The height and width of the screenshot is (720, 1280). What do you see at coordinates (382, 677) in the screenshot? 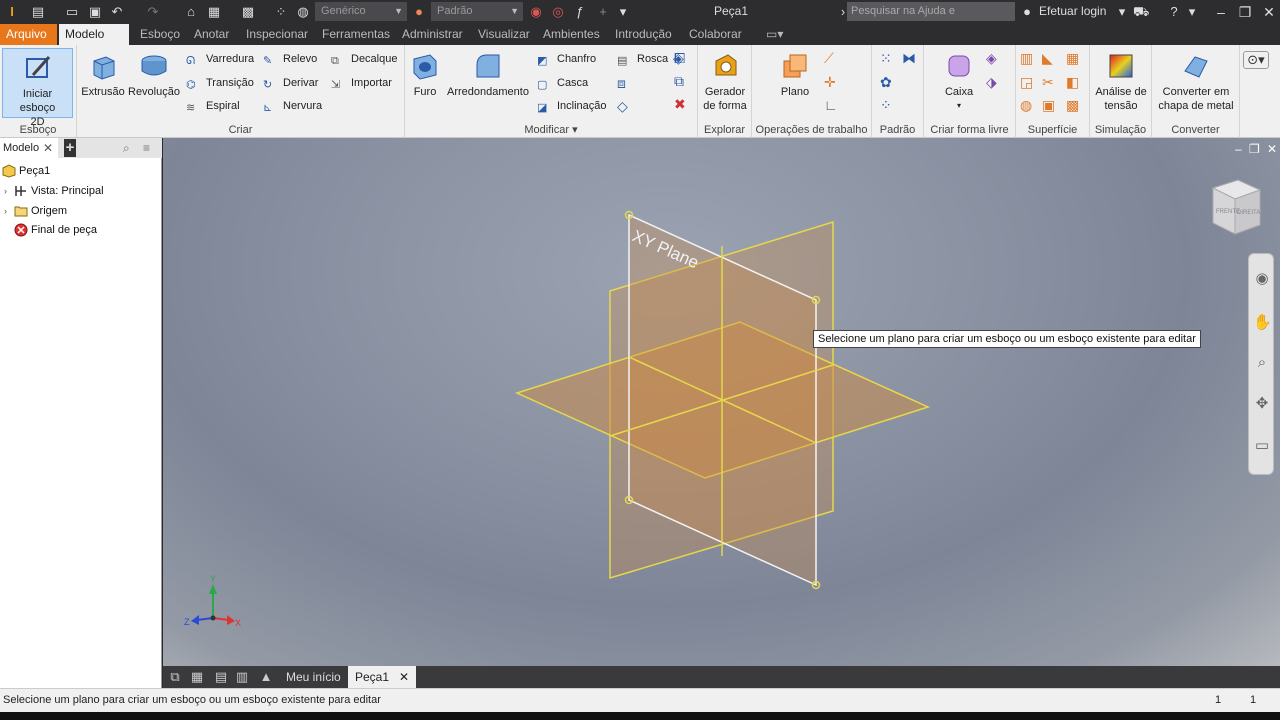
I see `tab-part1: Peça1 ✕` at bounding box center [382, 677].